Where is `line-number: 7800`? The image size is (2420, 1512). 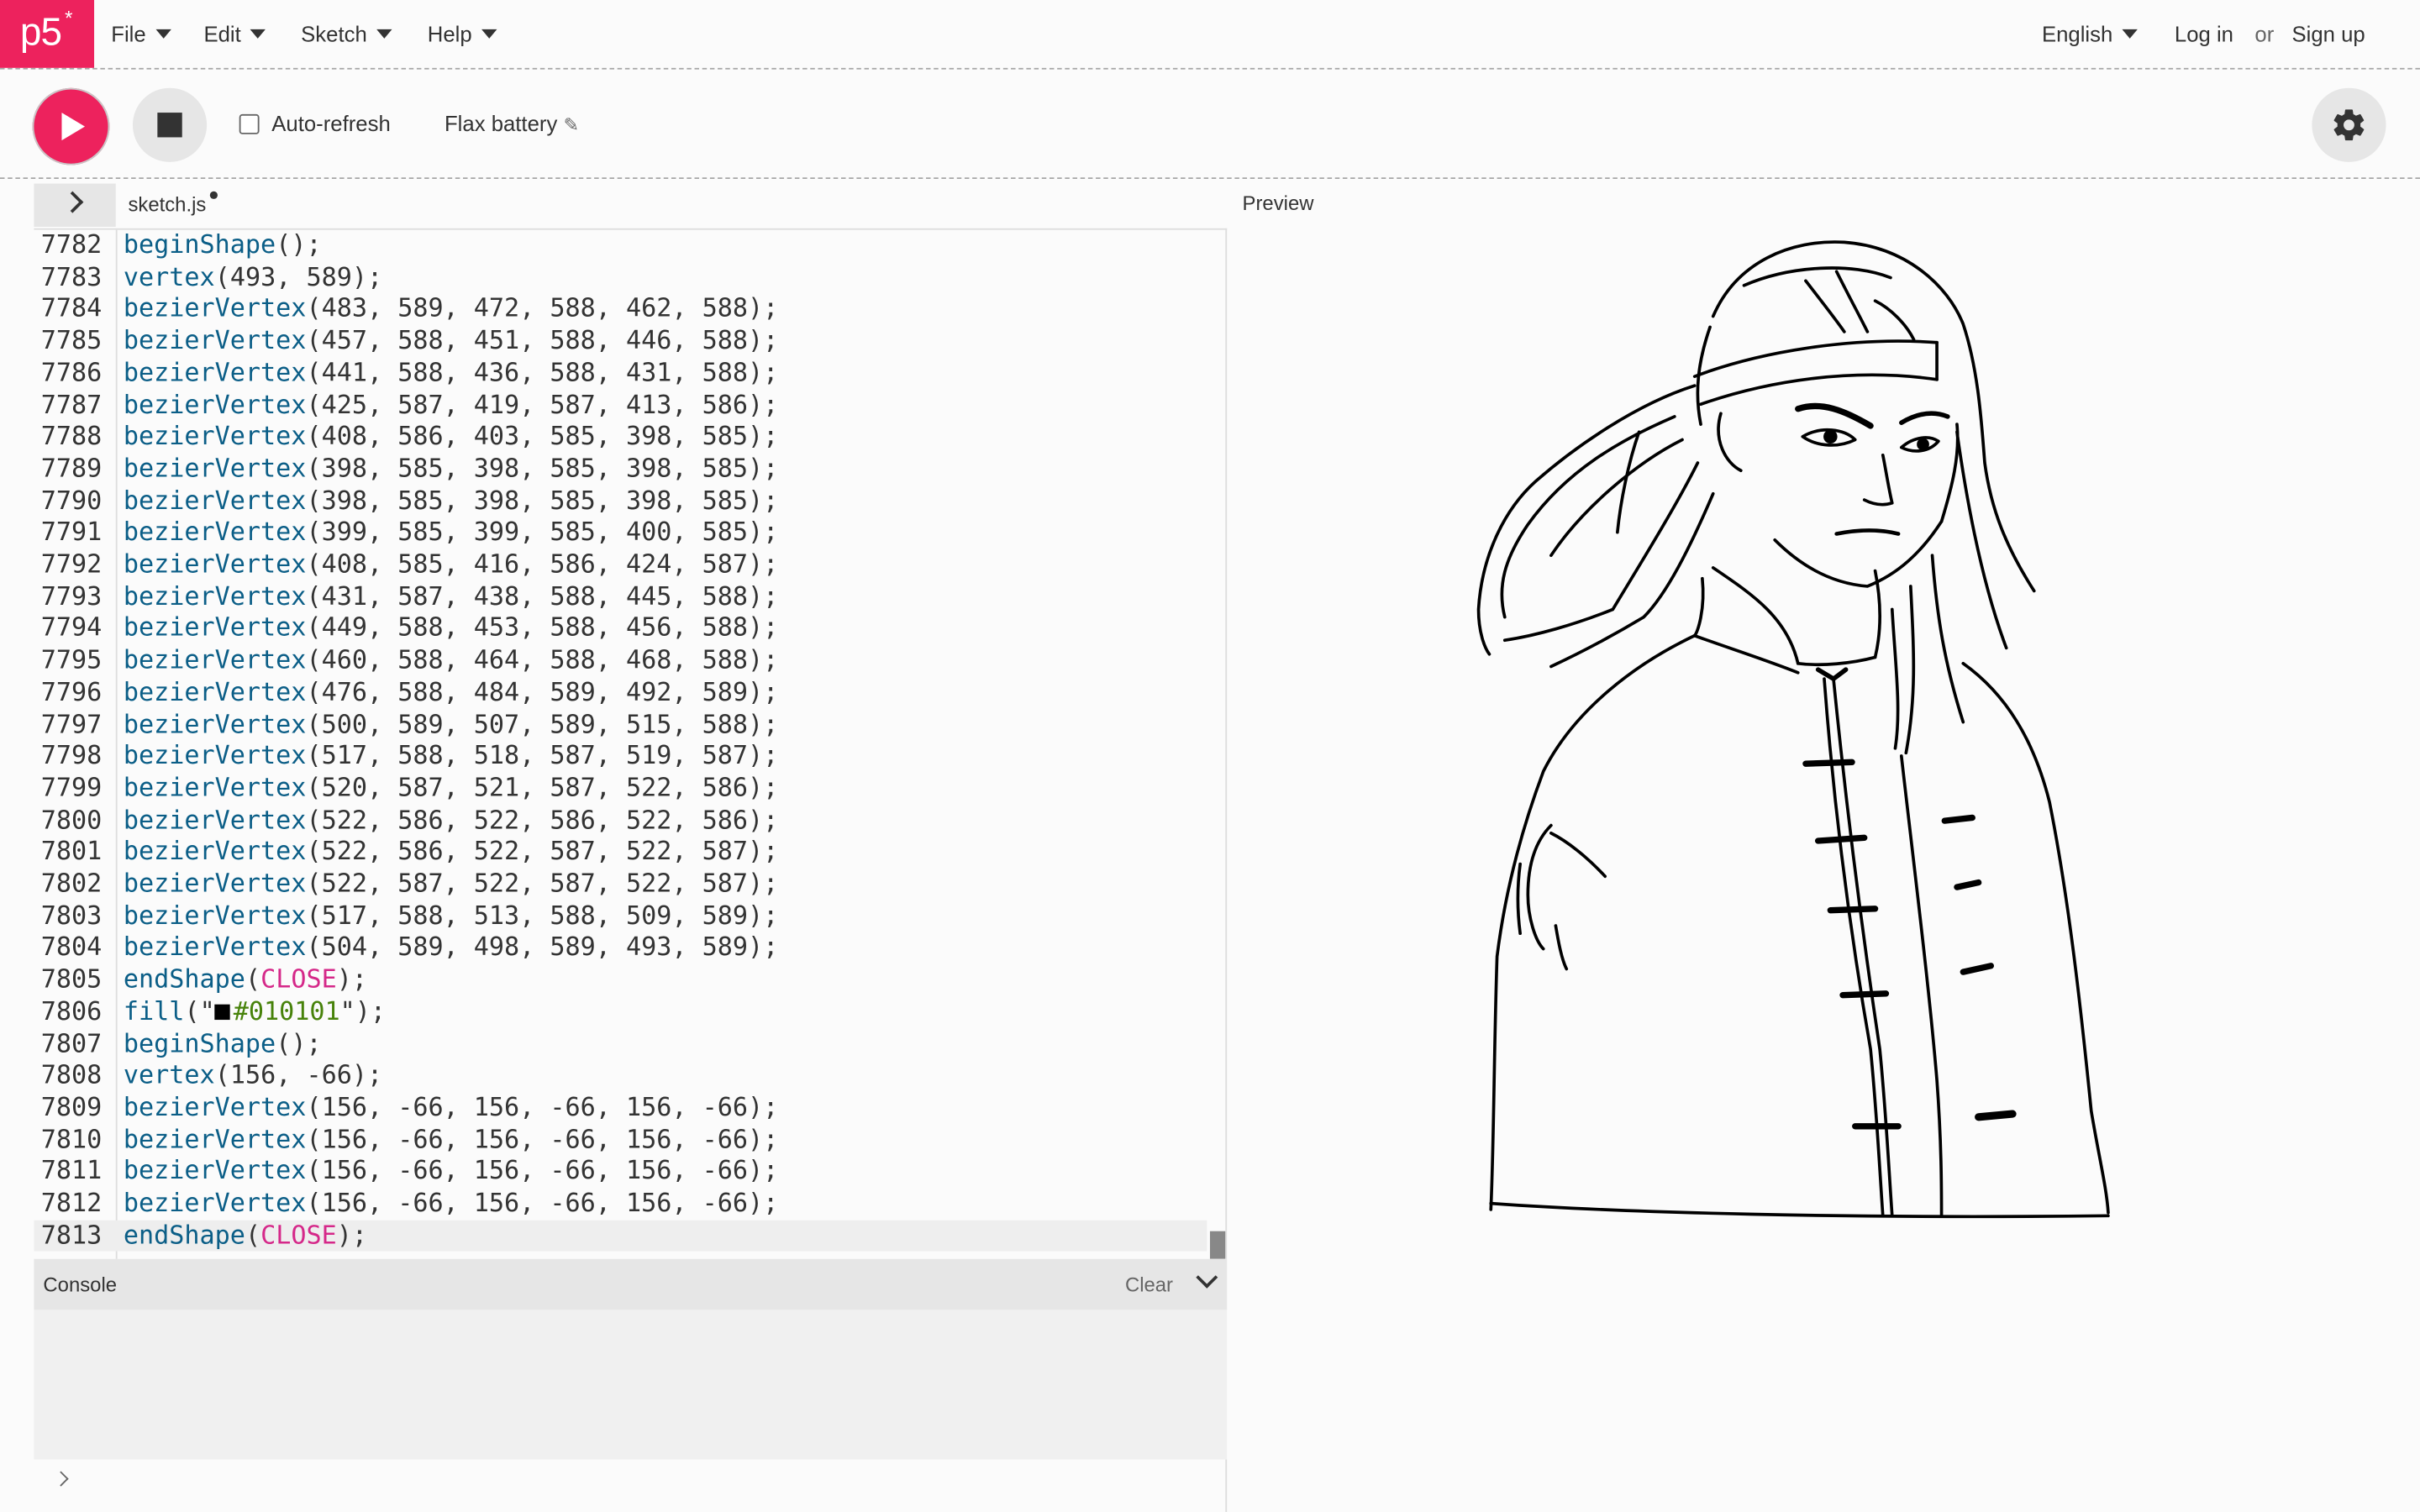 line-number: 7800 is located at coordinates (71, 819).